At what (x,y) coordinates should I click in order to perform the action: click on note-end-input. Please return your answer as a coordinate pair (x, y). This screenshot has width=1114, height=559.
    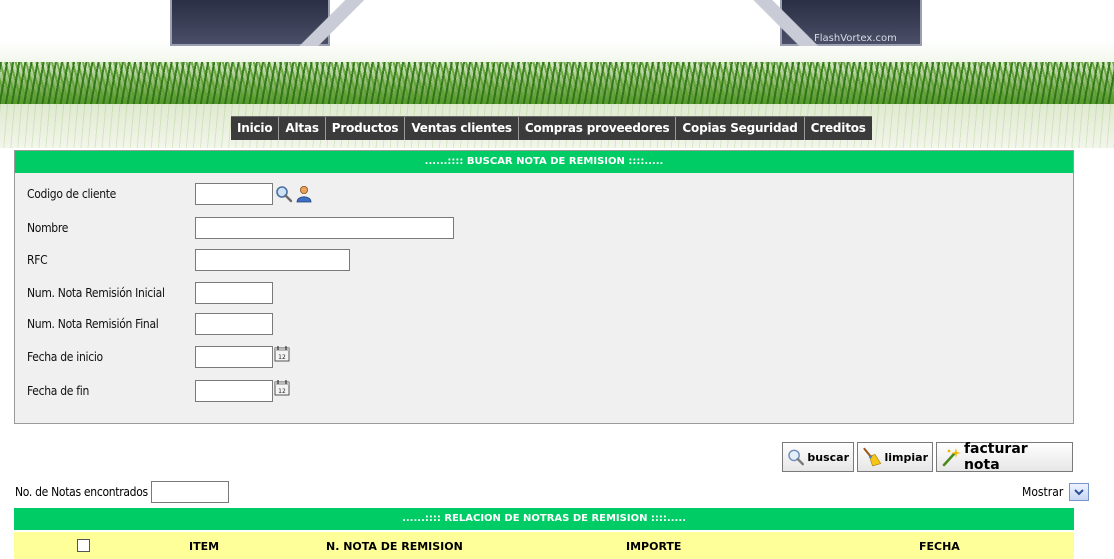
    Looking at the image, I should click on (234, 324).